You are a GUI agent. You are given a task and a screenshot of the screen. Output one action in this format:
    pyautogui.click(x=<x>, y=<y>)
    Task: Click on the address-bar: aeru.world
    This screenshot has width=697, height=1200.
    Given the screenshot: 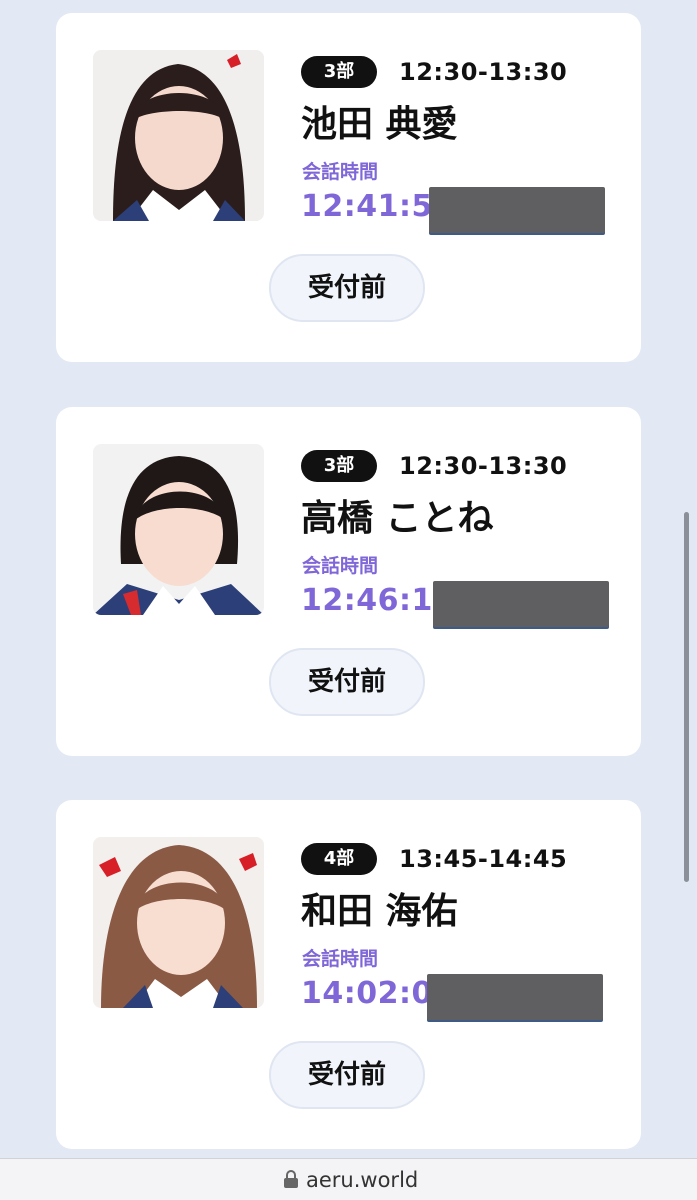 What is the action you would take?
    pyautogui.click(x=348, y=1179)
    